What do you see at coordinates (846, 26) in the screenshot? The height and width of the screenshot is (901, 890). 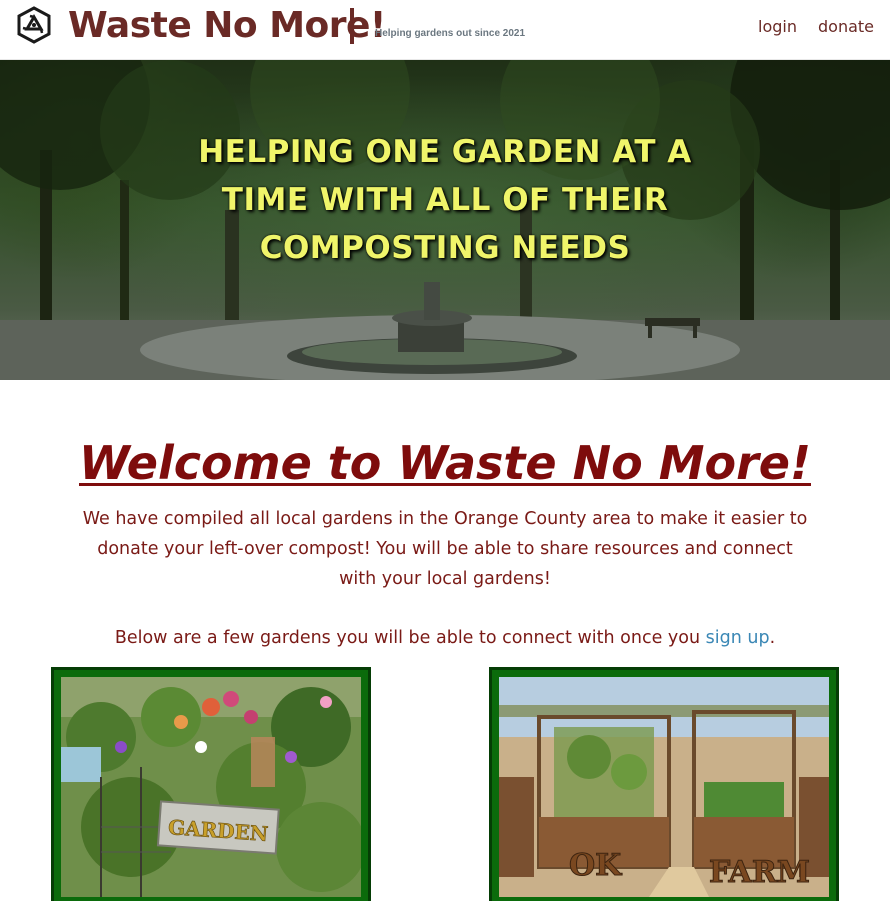 I see `donate-link: donate` at bounding box center [846, 26].